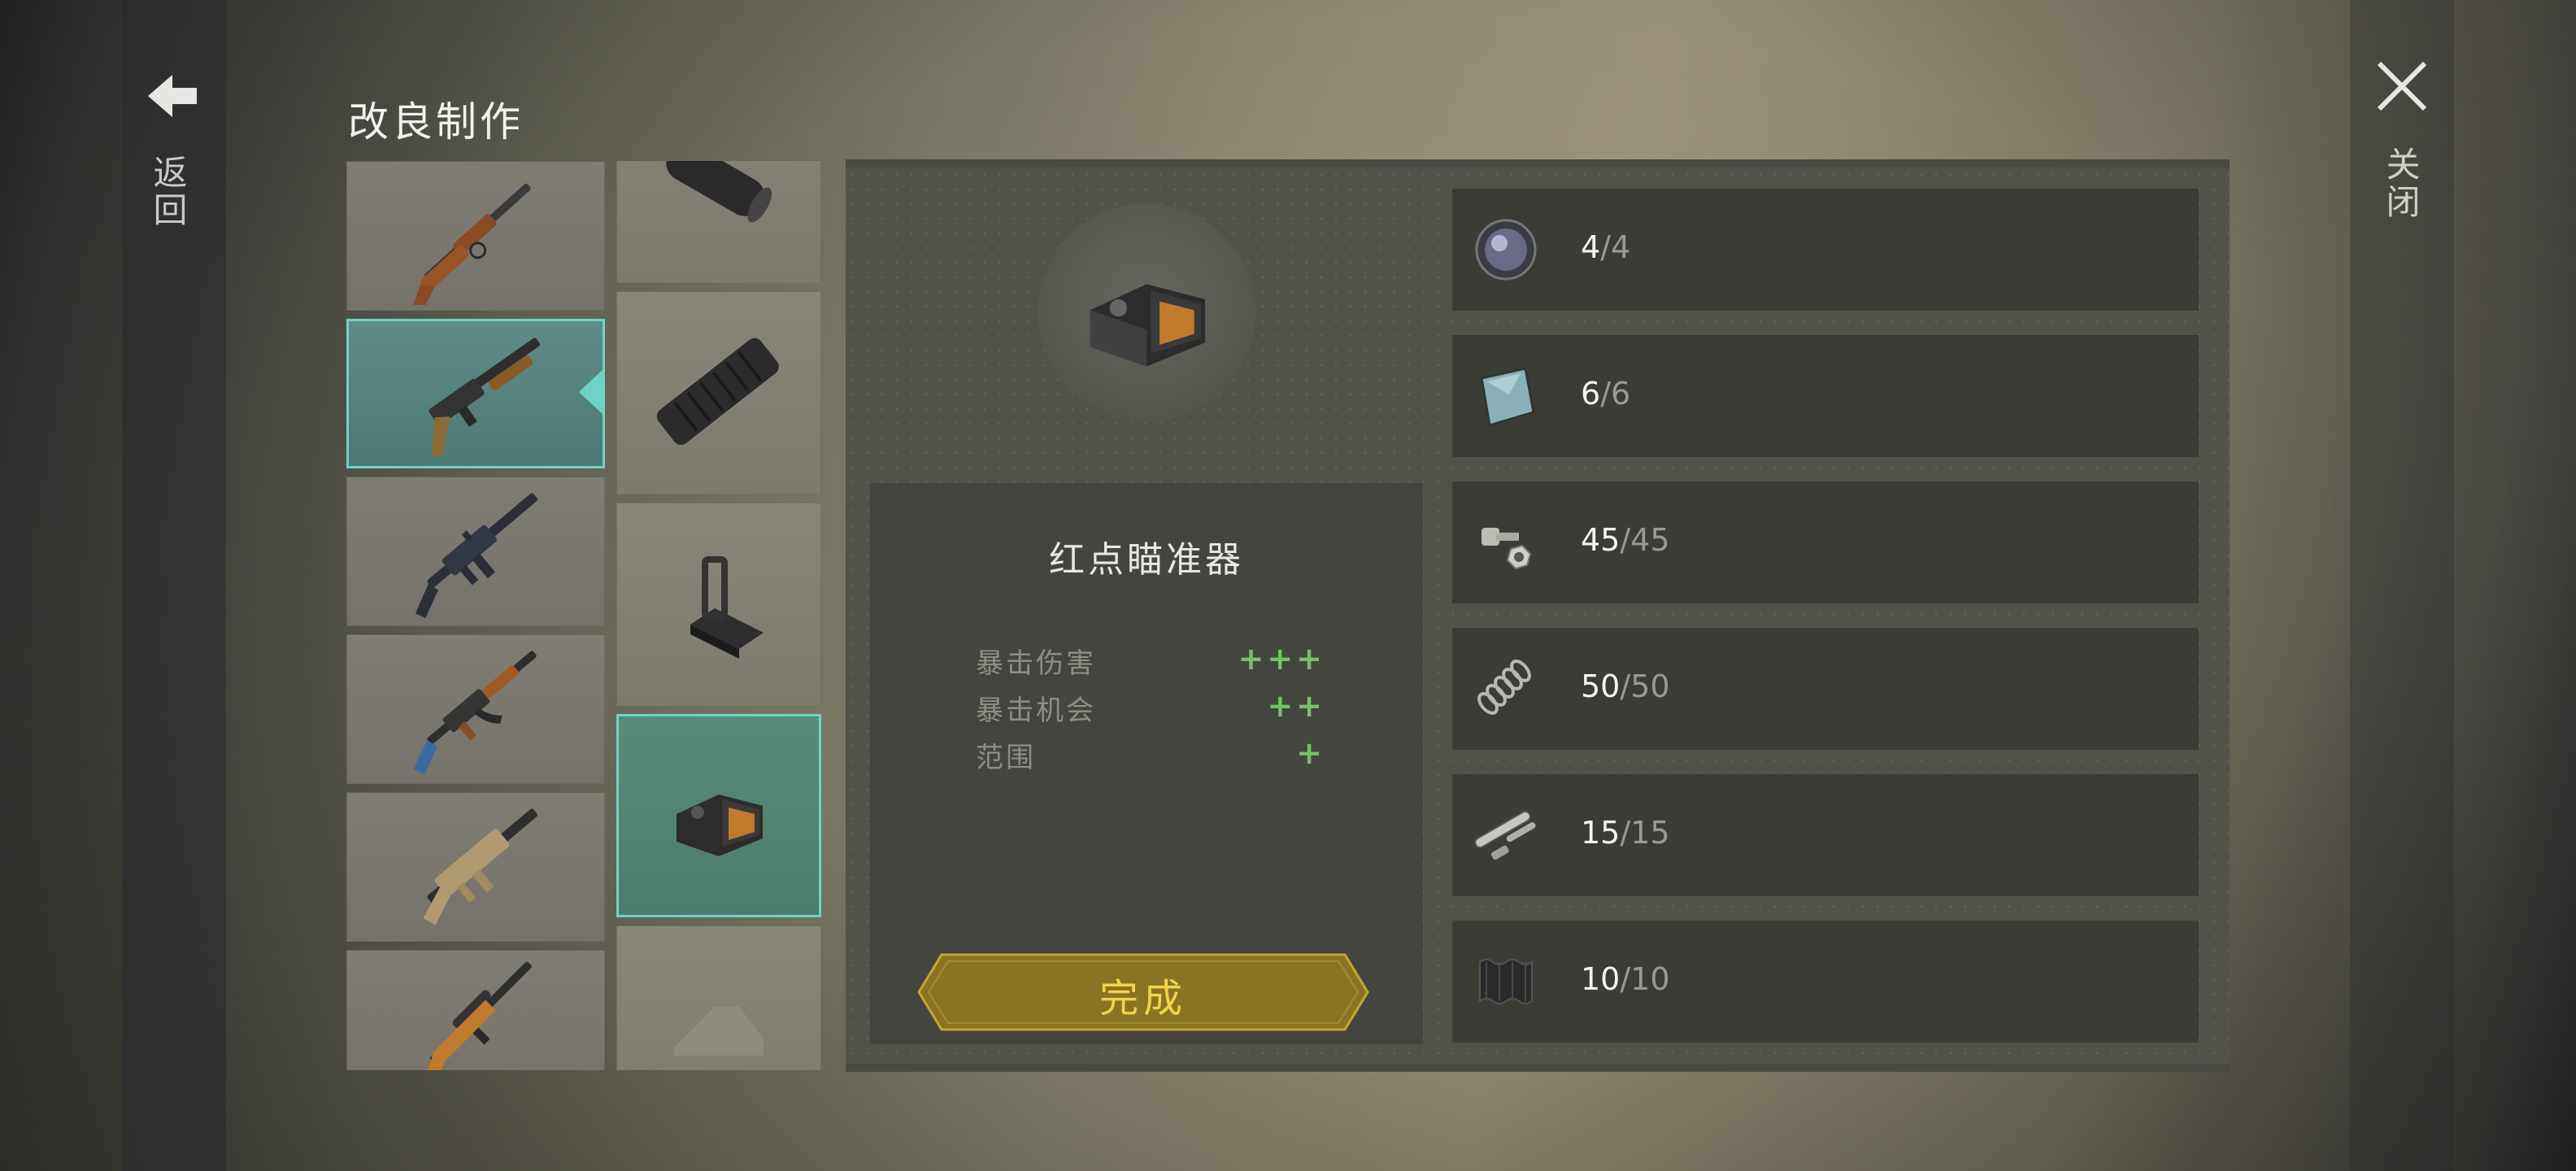 Image resolution: width=2576 pixels, height=1171 pixels. I want to click on ak-rifle-icon, so click(475, 713).